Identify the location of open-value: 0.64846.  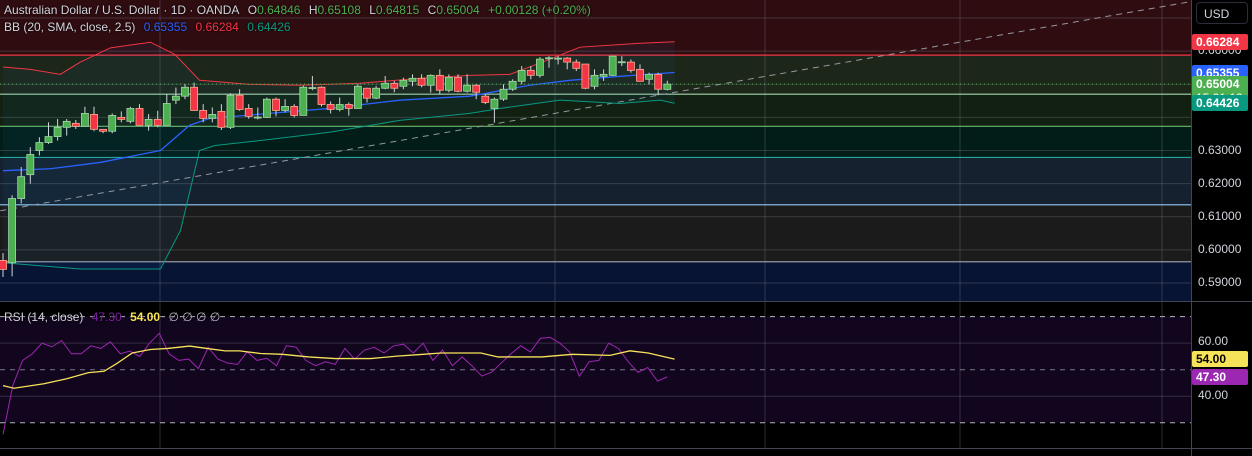
(279, 10).